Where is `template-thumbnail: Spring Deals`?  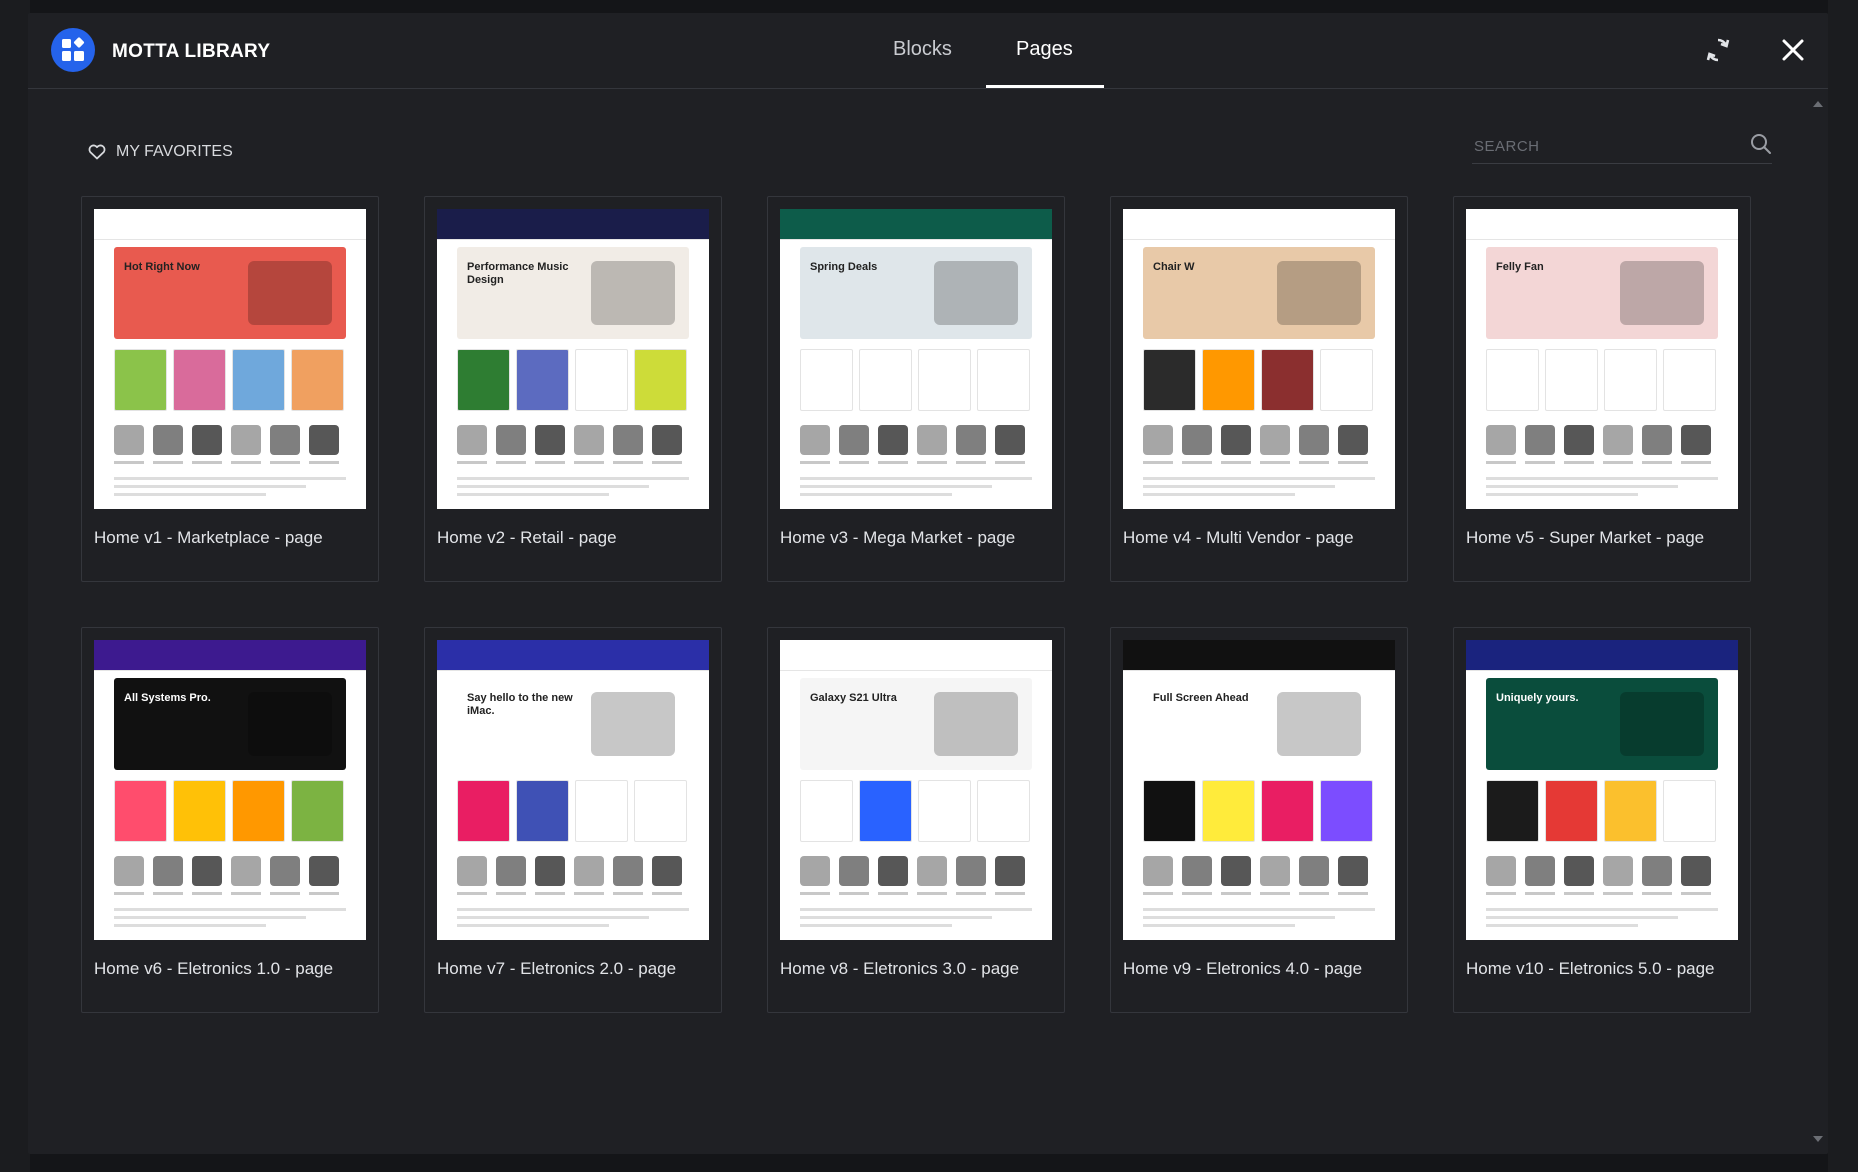
template-thumbnail: Spring Deals is located at coordinates (916, 359).